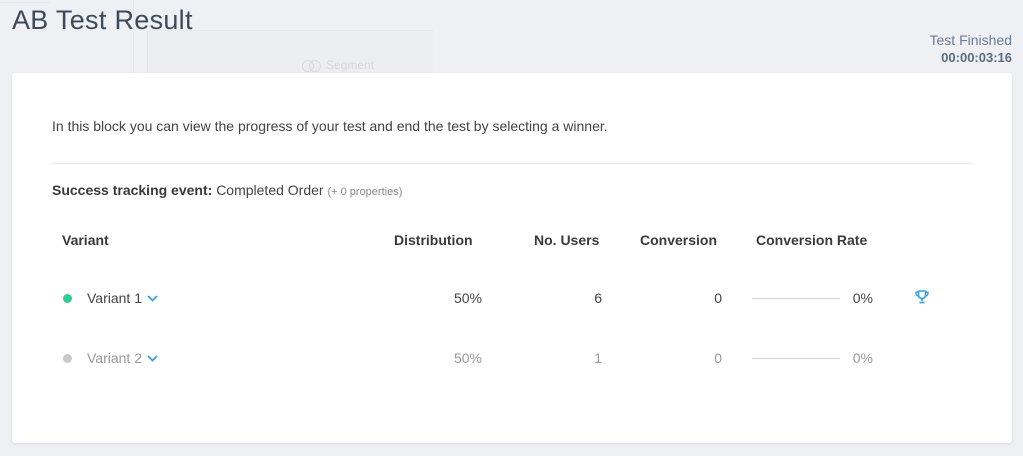 The height and width of the screenshot is (456, 1023). Describe the element at coordinates (311, 66) in the screenshot. I see `segment-icon` at that location.